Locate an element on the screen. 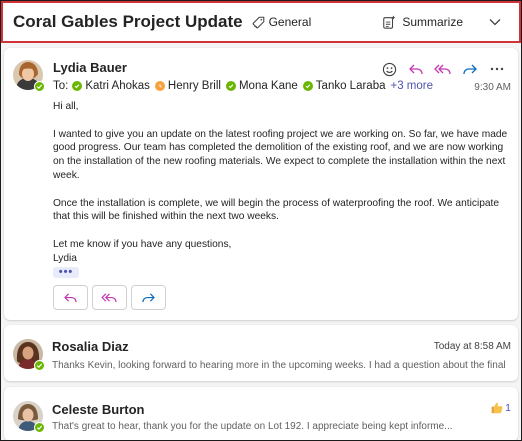  to-label: To: is located at coordinates (61, 86).